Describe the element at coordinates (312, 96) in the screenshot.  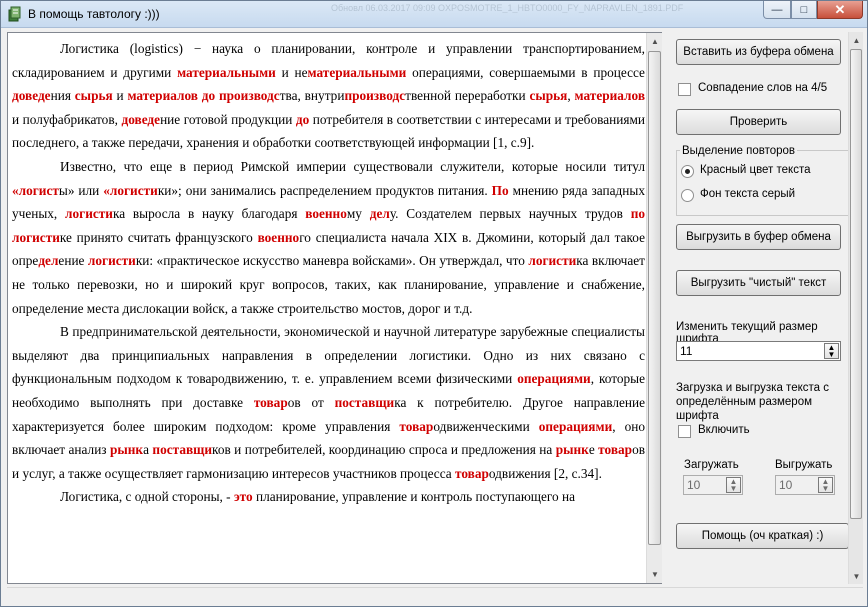
I see `text-run: тва, внутри` at that location.